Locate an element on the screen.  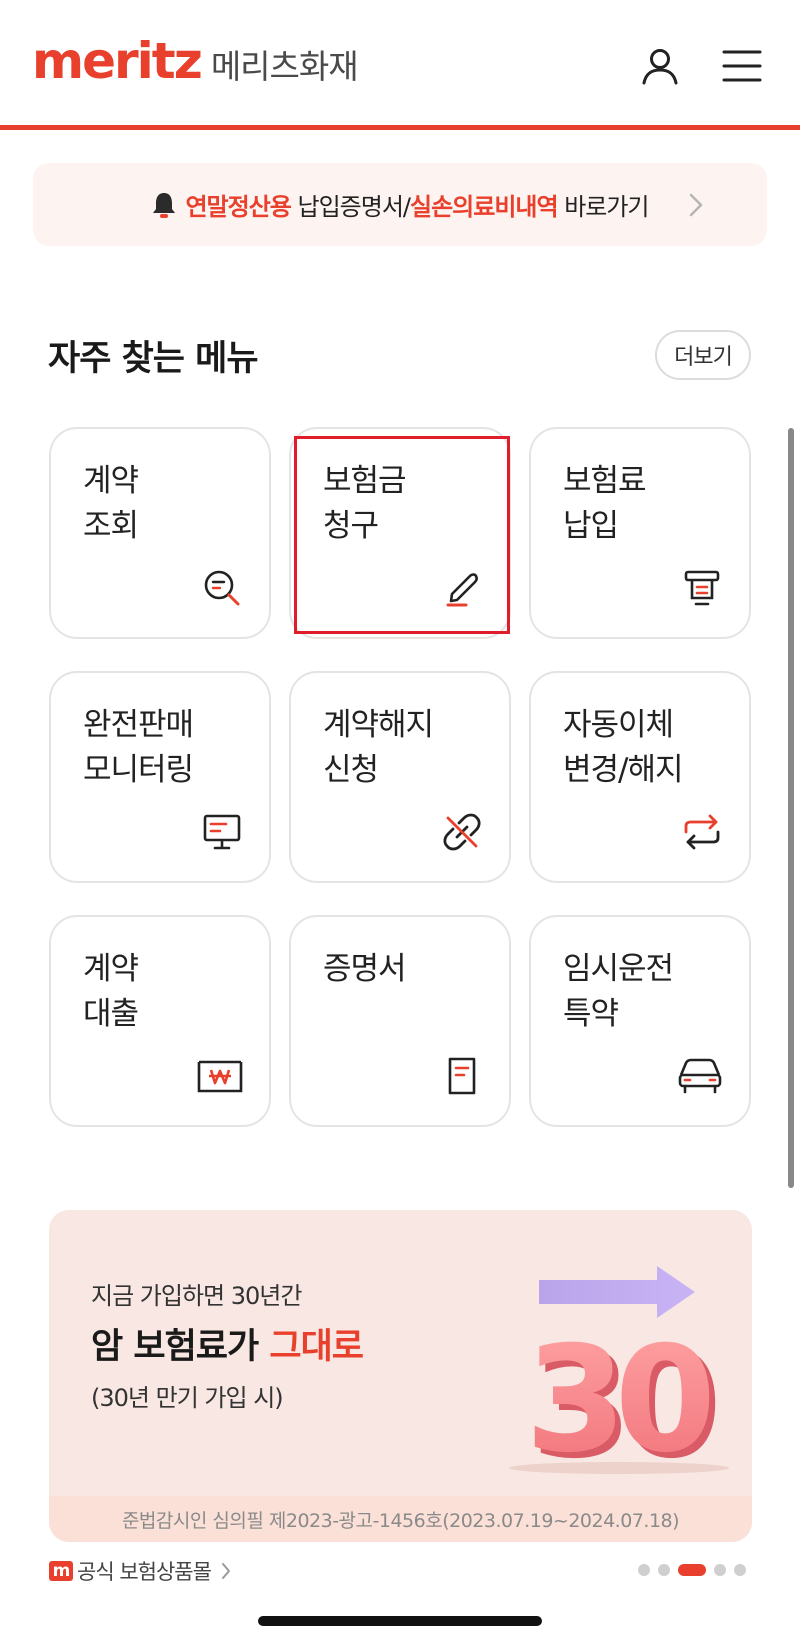
menu-tile-auto-transfer: 자동이체 변경/해지 is located at coordinates (640, 777).